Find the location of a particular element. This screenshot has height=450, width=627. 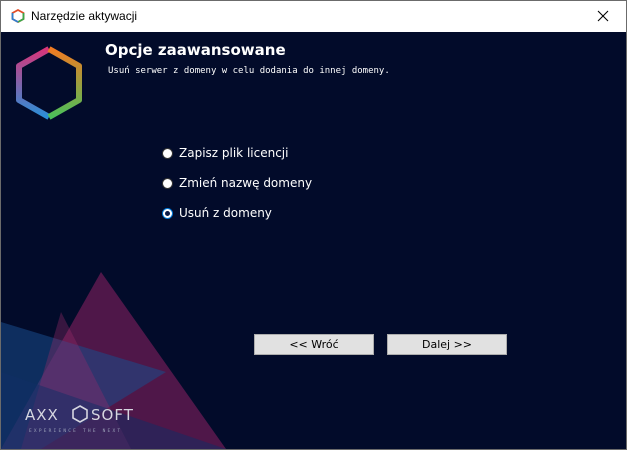

option-rename-domain: Zmień nazwę domeny is located at coordinates (237, 183).